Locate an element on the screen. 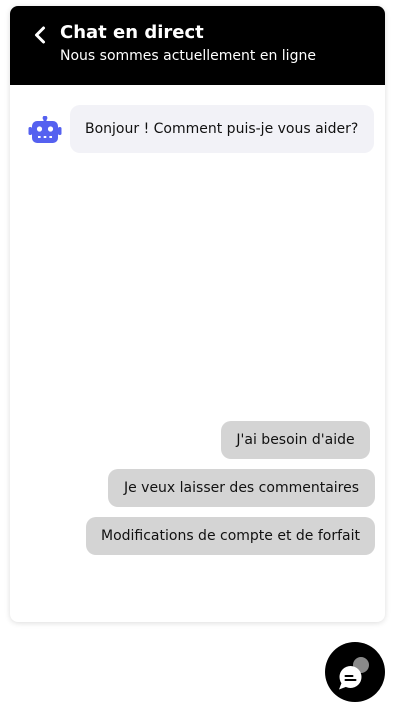 This screenshot has height=702, width=395. back-button is located at coordinates (41, 35).